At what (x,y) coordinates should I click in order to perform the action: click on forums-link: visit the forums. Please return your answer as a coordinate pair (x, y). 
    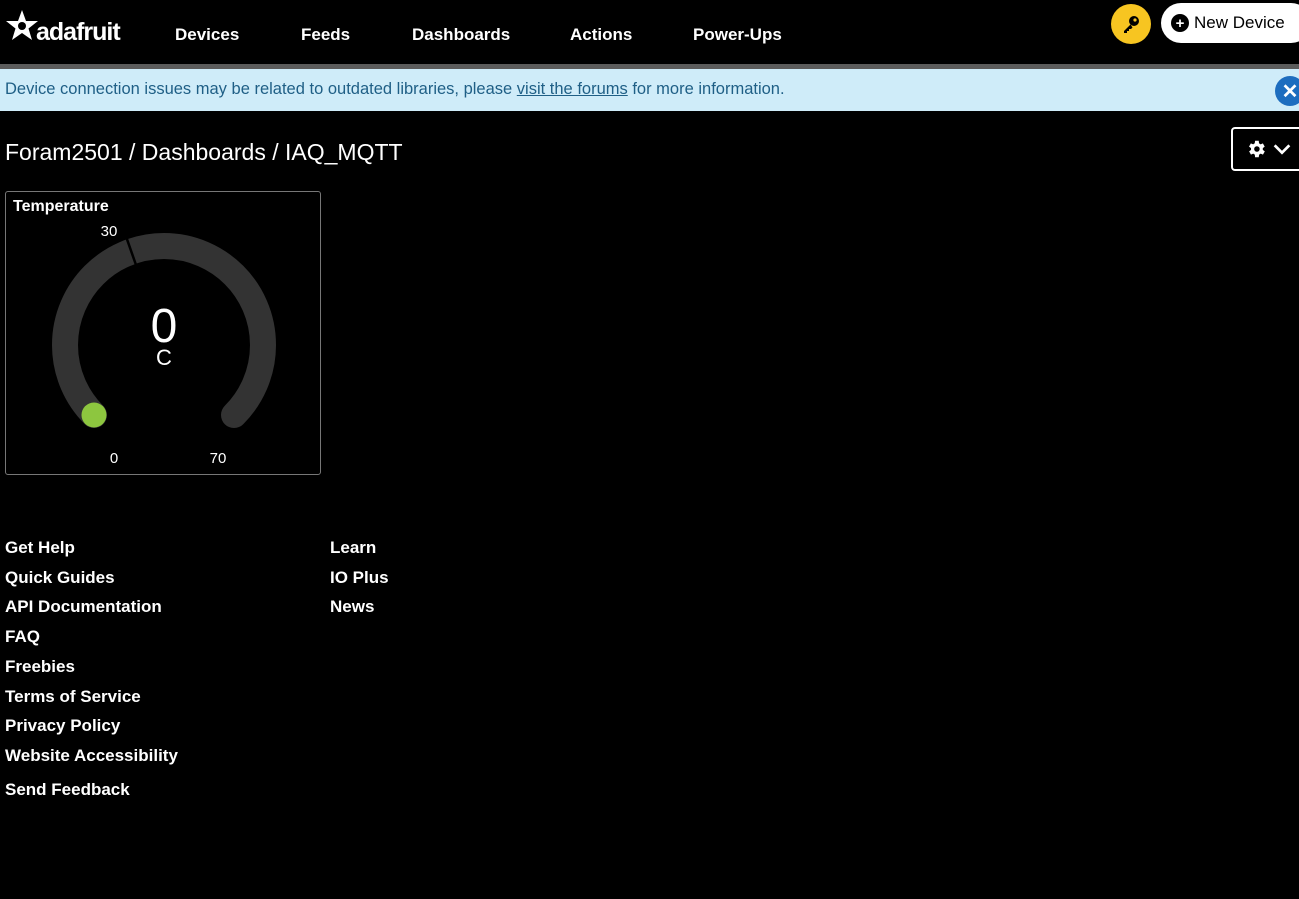
    Looking at the image, I should click on (572, 89).